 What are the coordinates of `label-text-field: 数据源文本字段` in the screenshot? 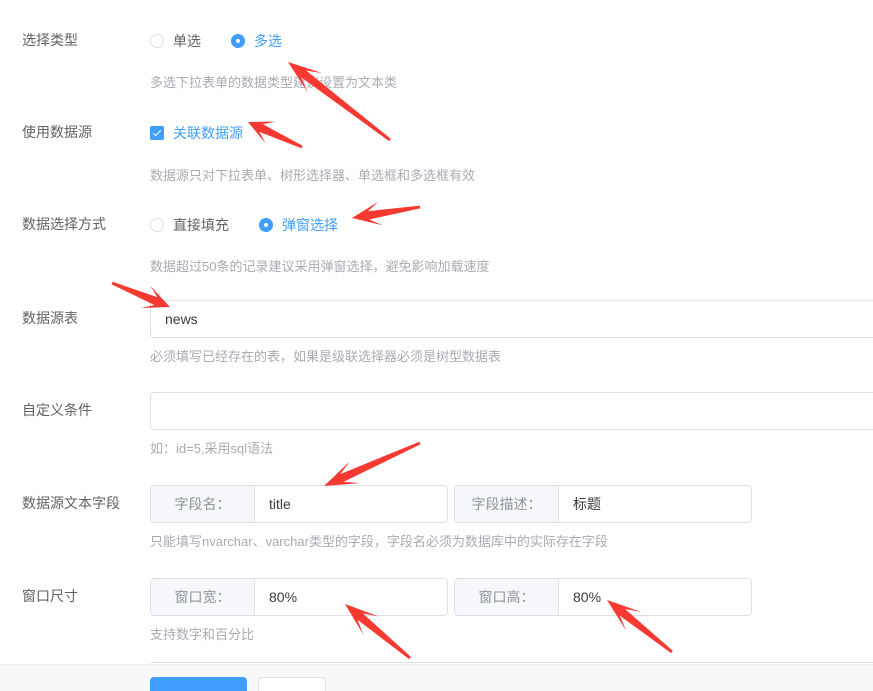 It's located at (71, 503).